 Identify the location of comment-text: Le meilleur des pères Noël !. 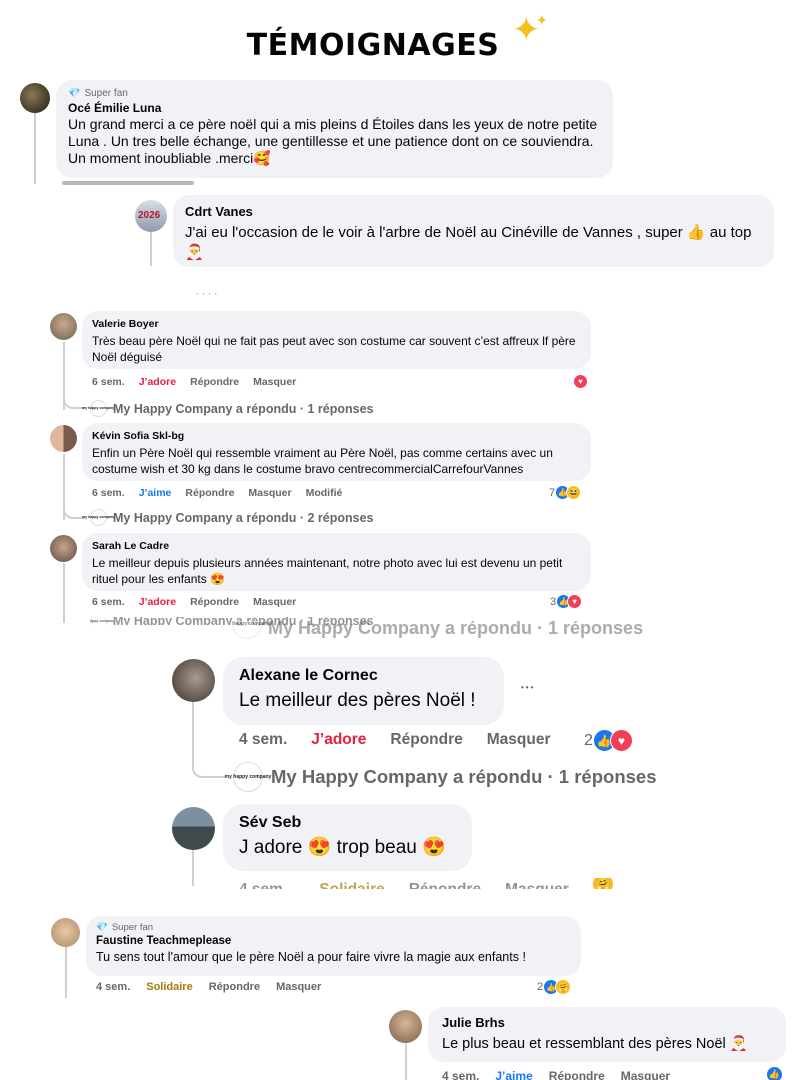
(357, 700).